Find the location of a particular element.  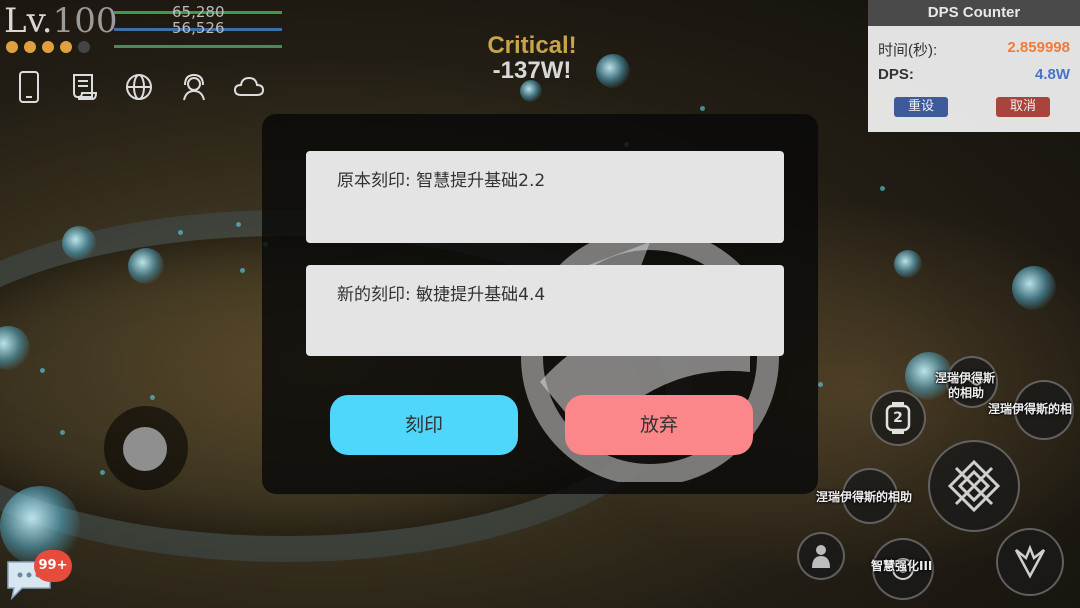

support-icon is located at coordinates (194, 87).